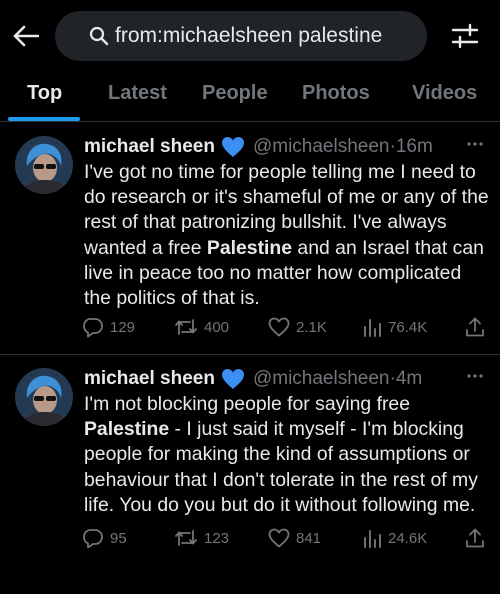  I want to click on search-tabs: Top Latest People Photos Videos, so click(250, 97).